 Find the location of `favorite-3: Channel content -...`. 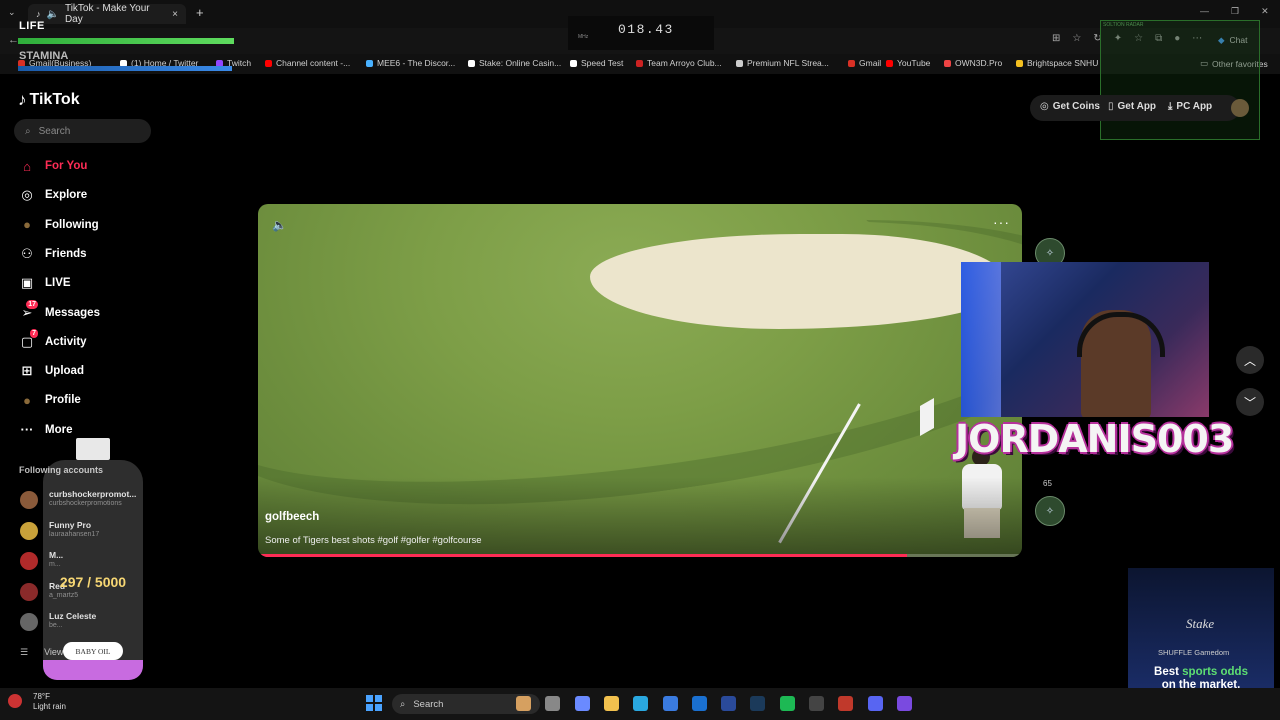

favorite-3: Channel content -... is located at coordinates (307, 63).